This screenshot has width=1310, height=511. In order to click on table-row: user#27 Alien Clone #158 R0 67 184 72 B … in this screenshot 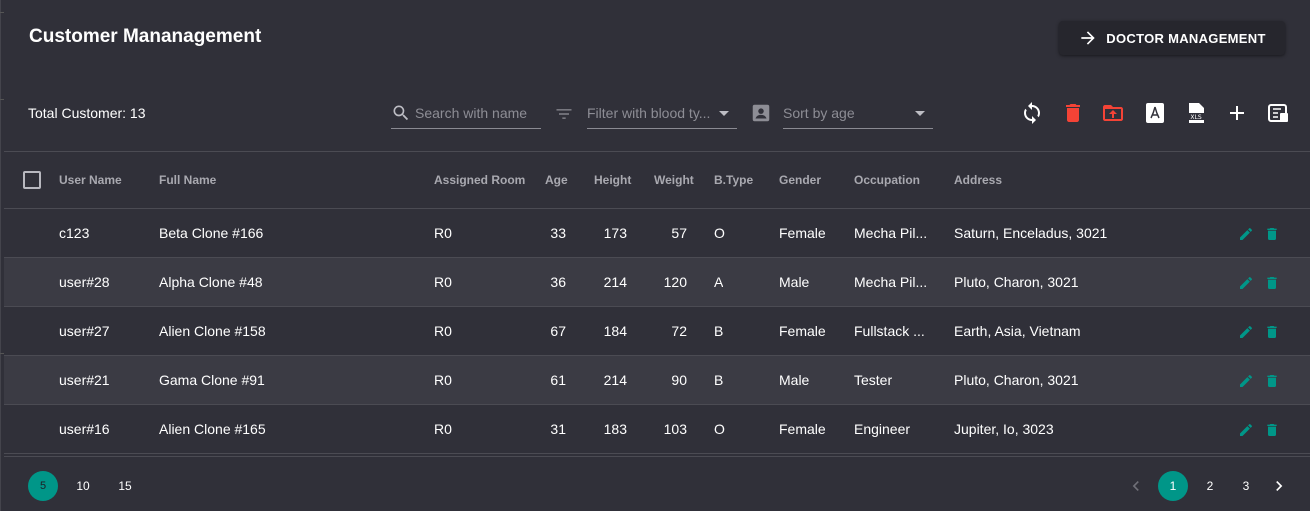, I will do `click(657, 331)`.